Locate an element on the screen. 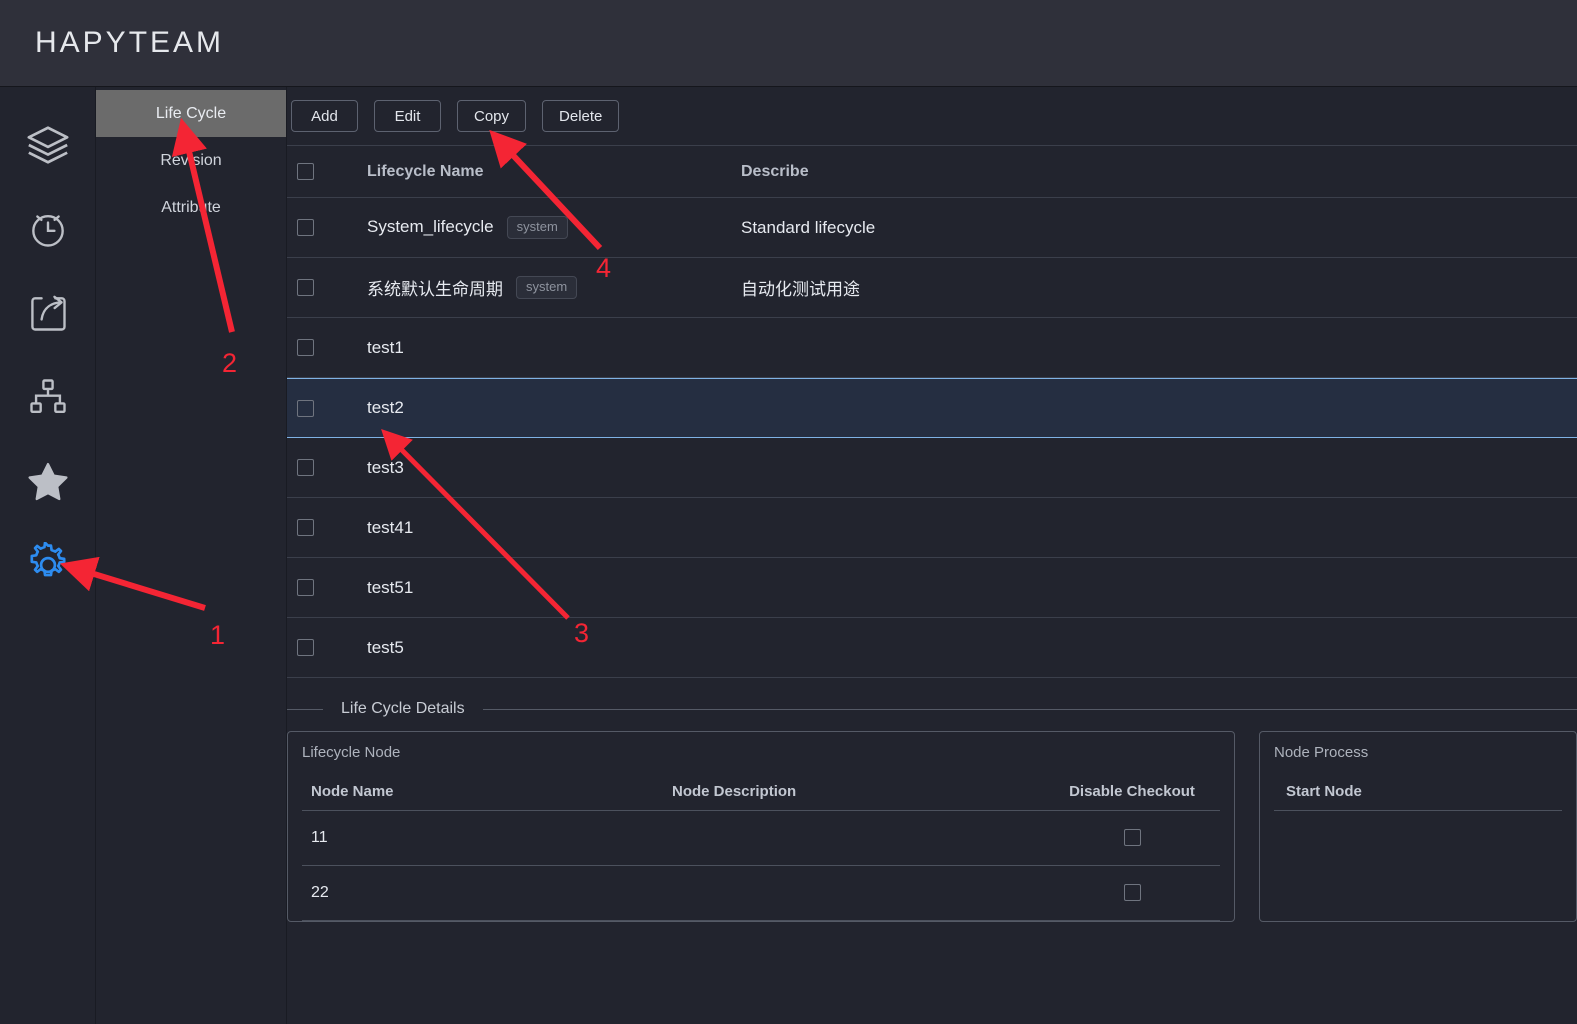  table-row: test1 is located at coordinates (932, 348).